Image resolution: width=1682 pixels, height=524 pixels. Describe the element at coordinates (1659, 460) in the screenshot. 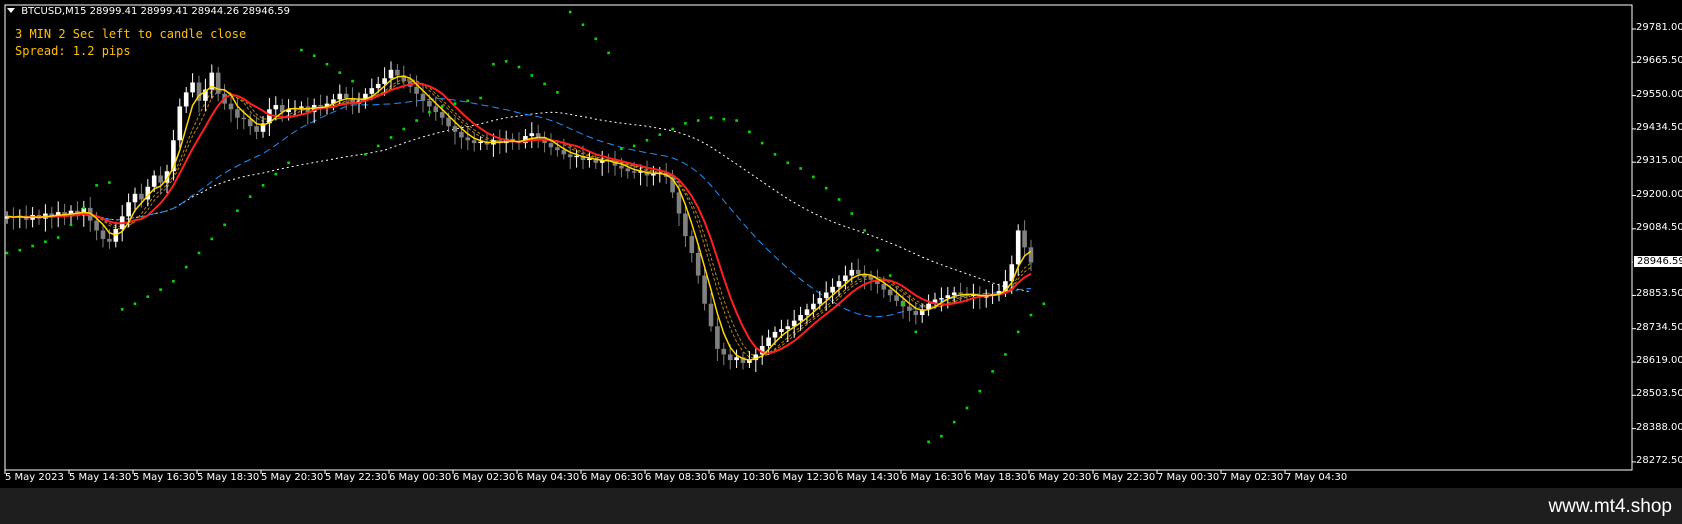

I see `y-tick-label: 28272.50` at that location.